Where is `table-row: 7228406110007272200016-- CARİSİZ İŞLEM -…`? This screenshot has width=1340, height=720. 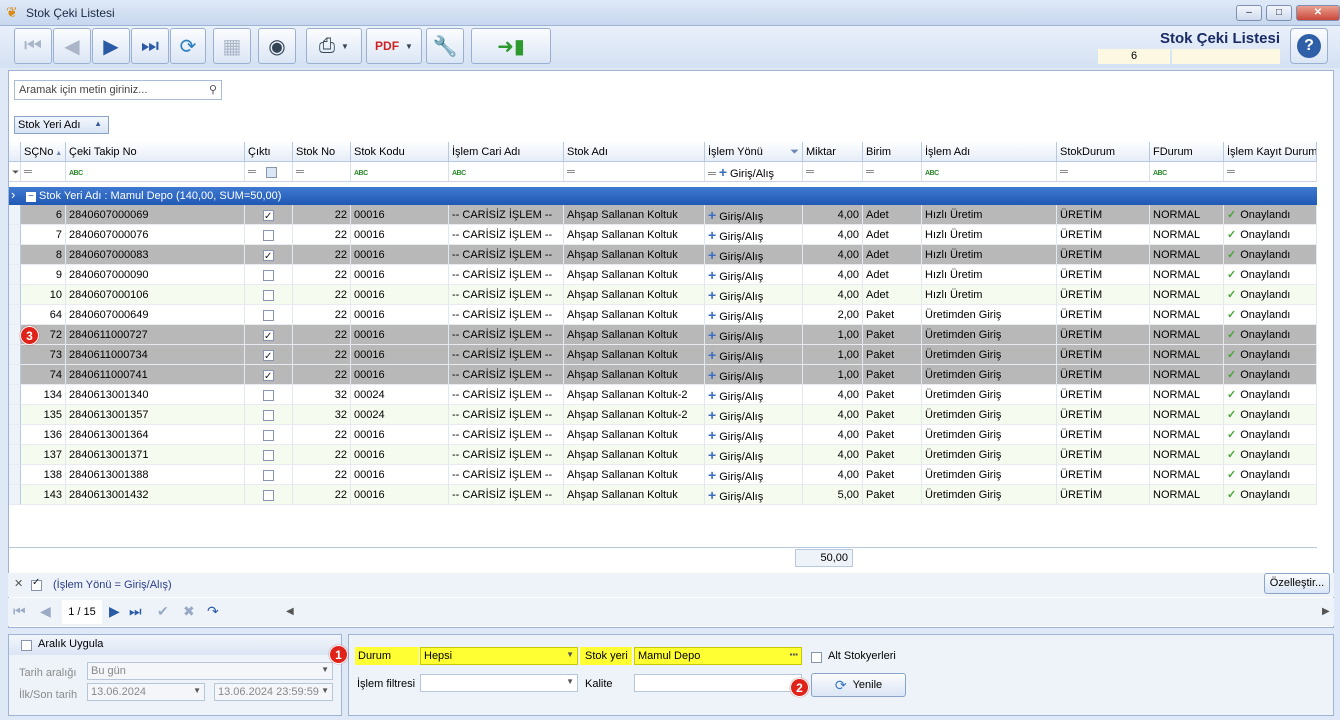
table-row: 7228406110007272200016-- CARİSİZ İŞLEM -… is located at coordinates (663, 335).